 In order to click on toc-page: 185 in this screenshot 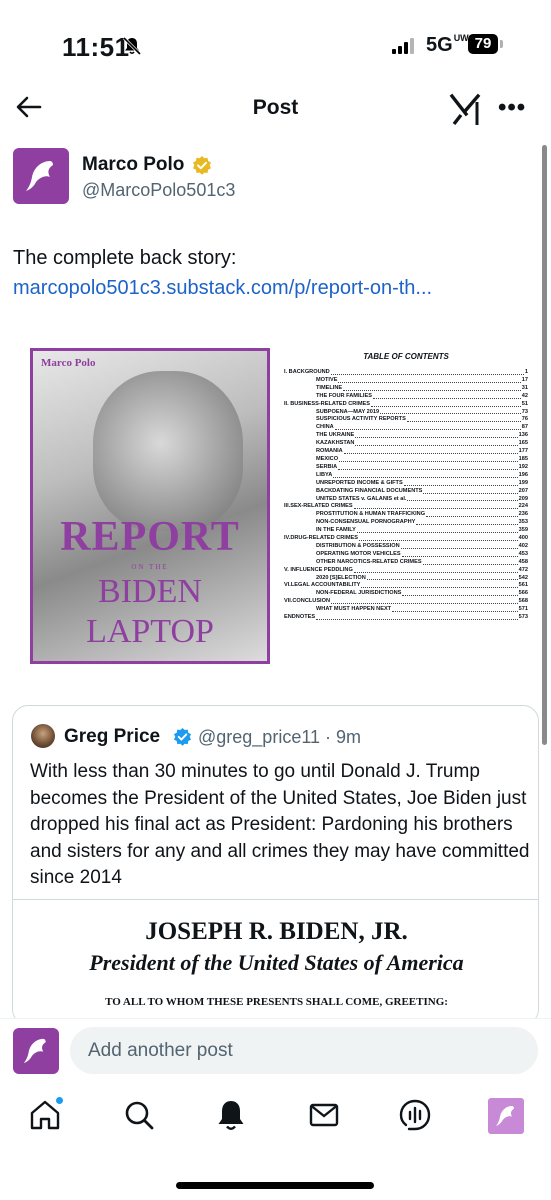, I will do `click(523, 458)`.